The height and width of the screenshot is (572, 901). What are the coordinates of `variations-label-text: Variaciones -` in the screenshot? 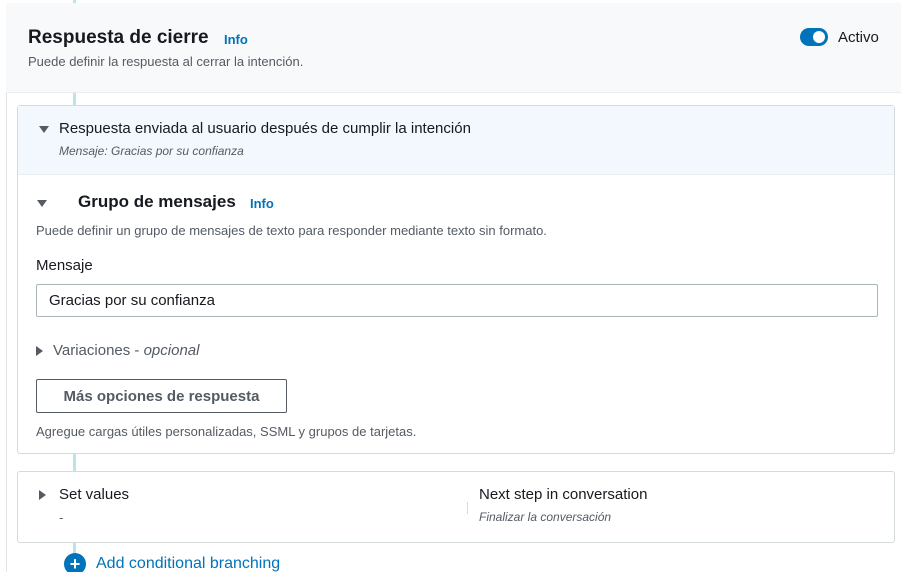 It's located at (98, 350).